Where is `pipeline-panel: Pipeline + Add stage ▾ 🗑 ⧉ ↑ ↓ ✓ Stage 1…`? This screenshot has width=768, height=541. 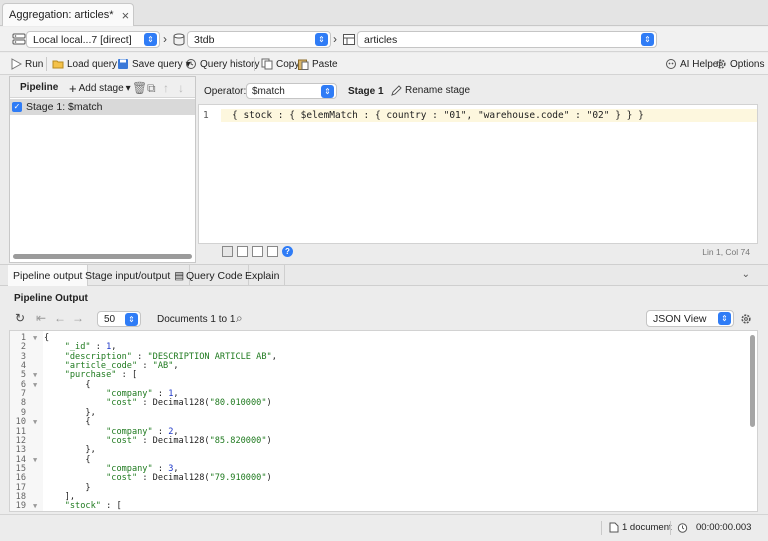 pipeline-panel: Pipeline + Add stage ▾ 🗑 ⧉ ↑ ↓ ✓ Stage 1… is located at coordinates (102, 169).